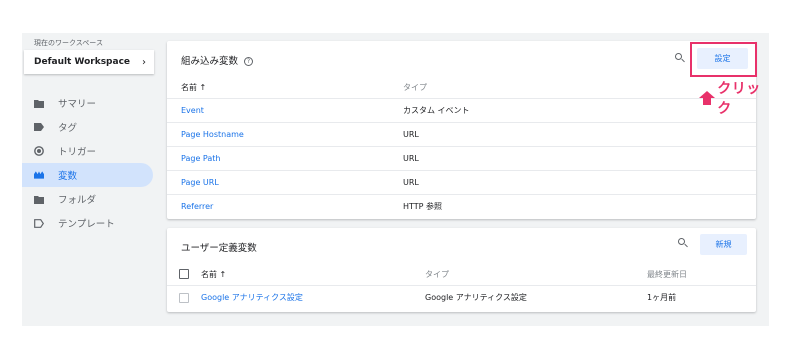  What do you see at coordinates (423, 206) in the screenshot?
I see `variable-type: HTTP 参照` at bounding box center [423, 206].